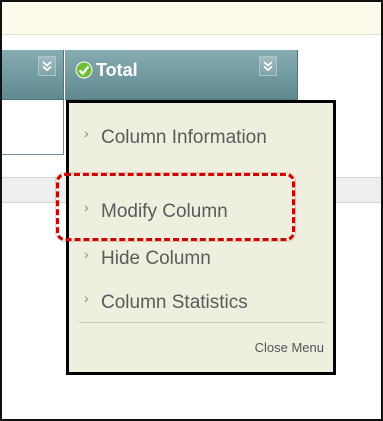 This screenshot has width=383, height=421. What do you see at coordinates (164, 211) in the screenshot?
I see `menu-item-label: Modify Column` at bounding box center [164, 211].